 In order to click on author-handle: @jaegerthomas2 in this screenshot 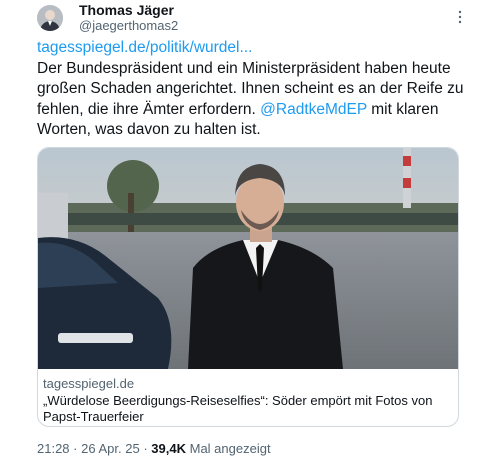, I will do `click(128, 25)`.